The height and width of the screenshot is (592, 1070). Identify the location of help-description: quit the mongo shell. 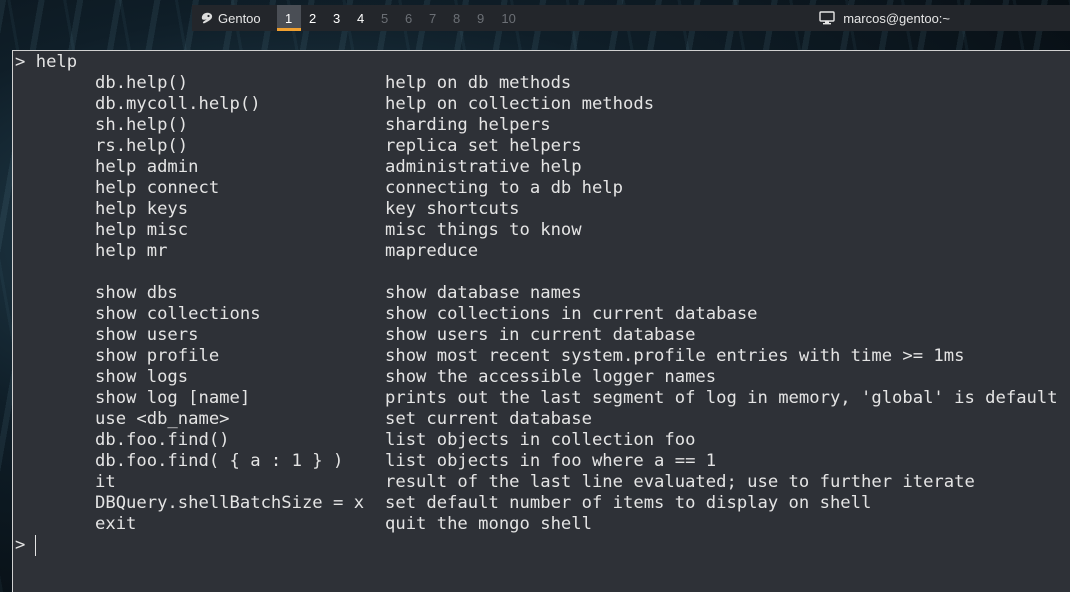
(488, 524).